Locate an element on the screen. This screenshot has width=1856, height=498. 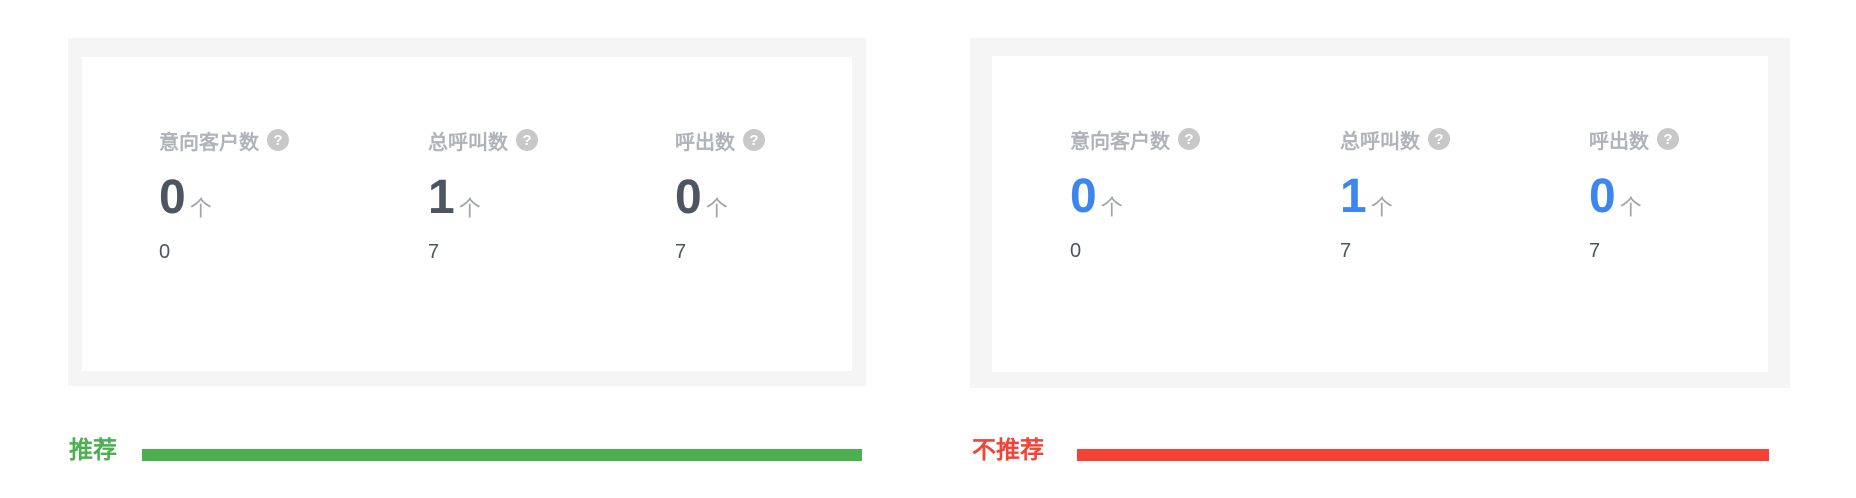
caption-not-recommended: 不推荐 is located at coordinates (1008, 450).